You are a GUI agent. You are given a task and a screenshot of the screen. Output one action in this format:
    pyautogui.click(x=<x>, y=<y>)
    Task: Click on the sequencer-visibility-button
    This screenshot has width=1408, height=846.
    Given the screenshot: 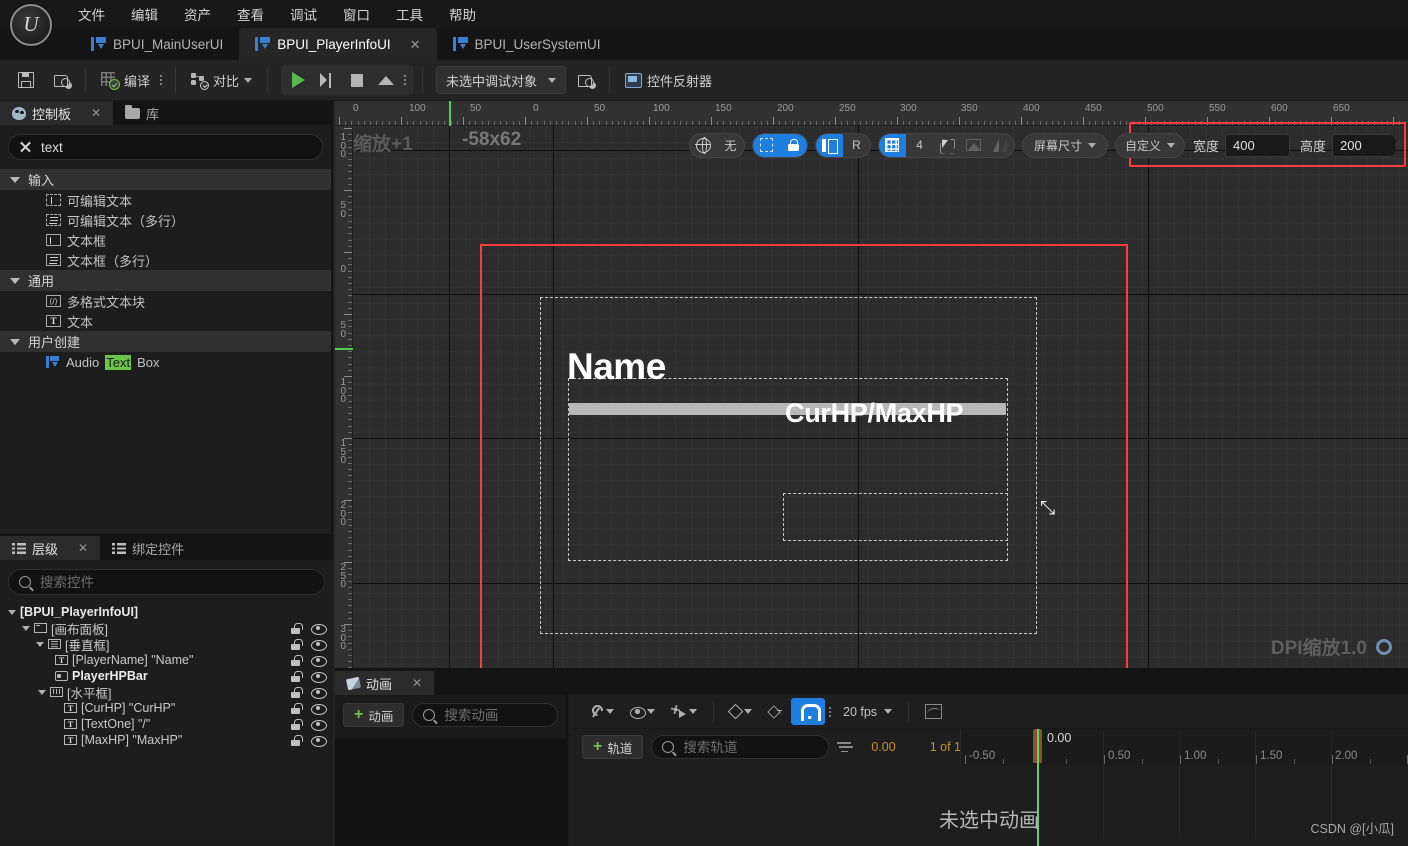 What is the action you would take?
    pyautogui.click(x=642, y=712)
    